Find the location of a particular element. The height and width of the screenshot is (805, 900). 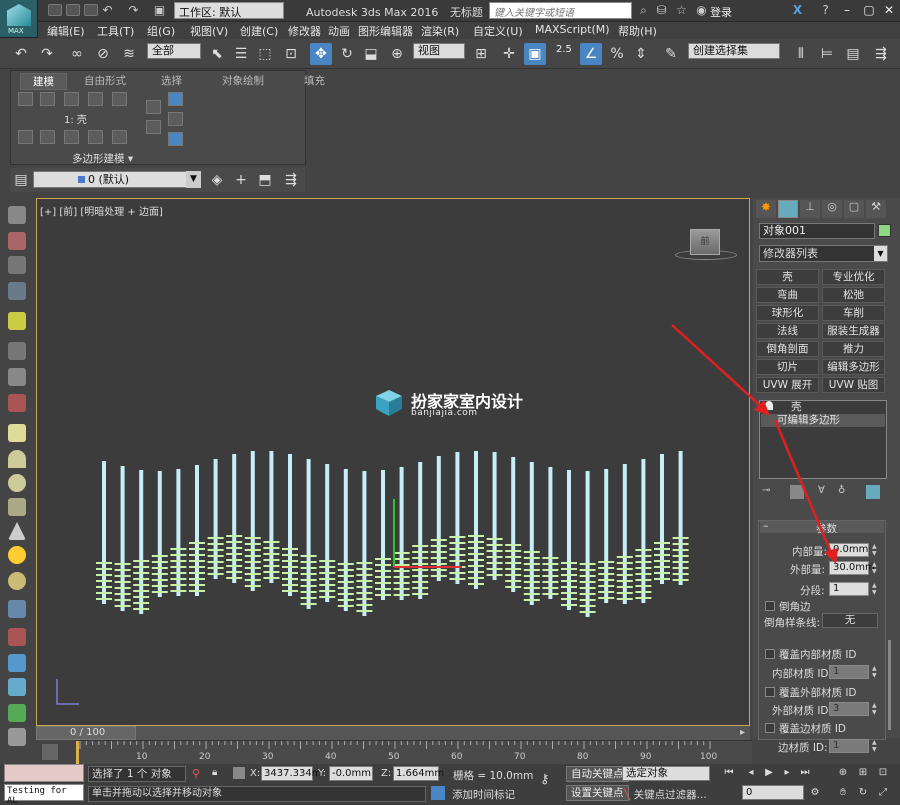

select-rotate-icon: ↻ is located at coordinates (347, 54).